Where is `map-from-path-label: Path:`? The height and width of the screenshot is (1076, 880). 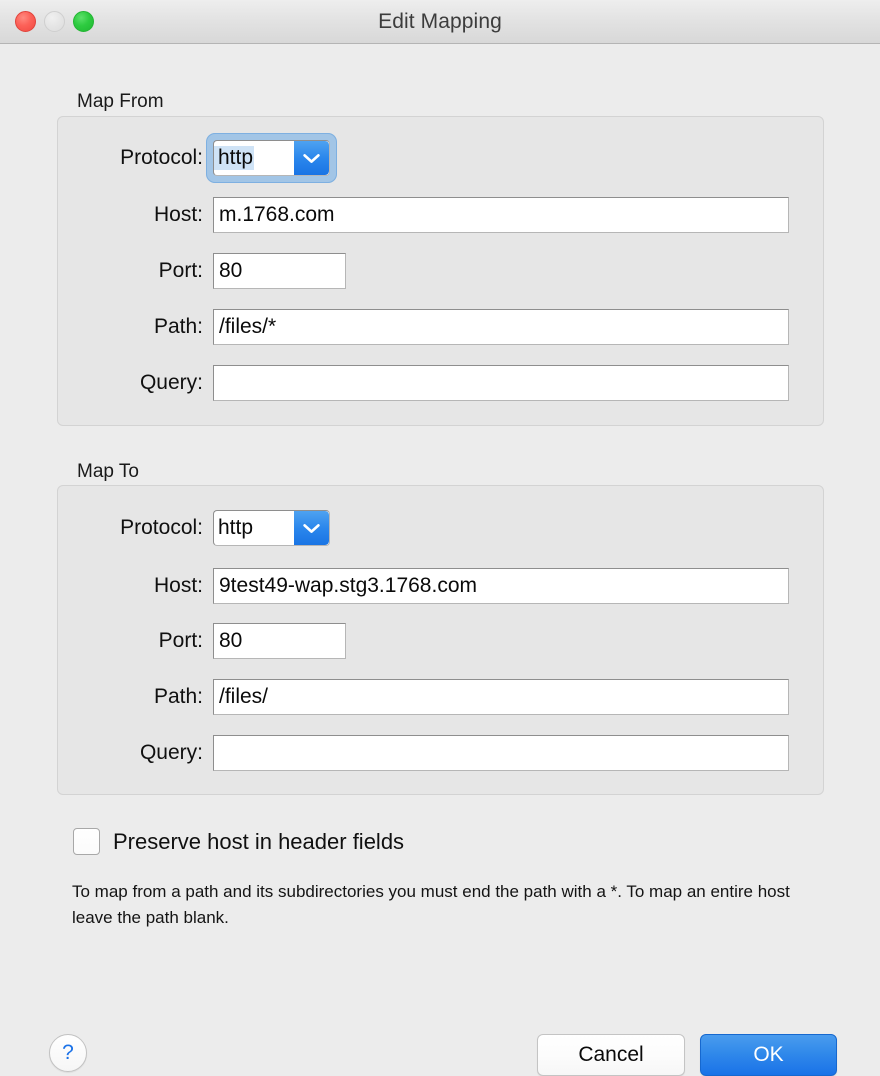 map-from-path-label: Path: is located at coordinates (178, 326).